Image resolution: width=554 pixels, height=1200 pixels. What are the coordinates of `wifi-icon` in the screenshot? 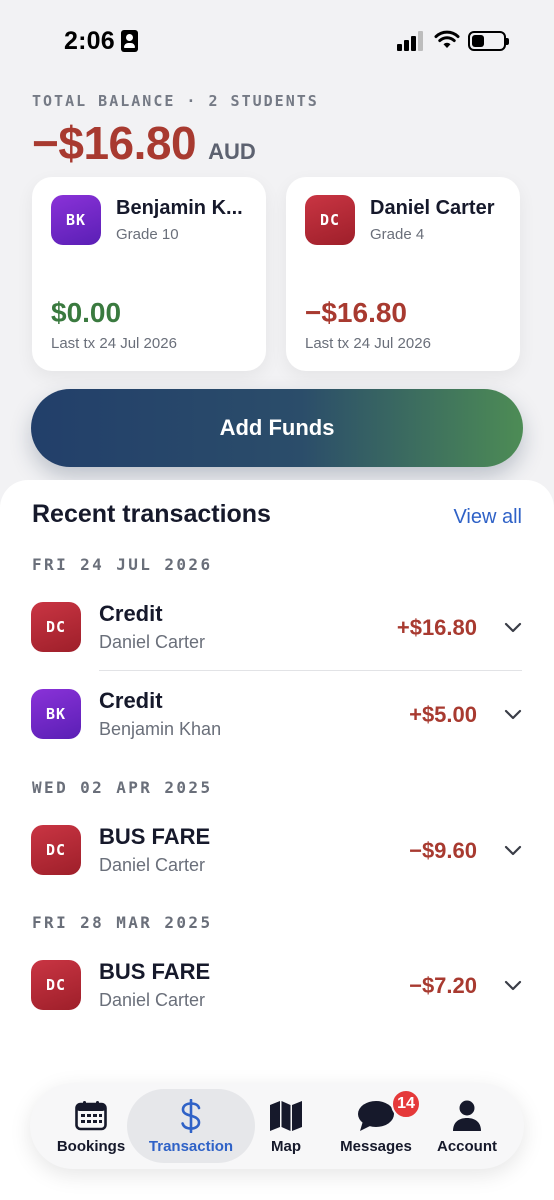 It's located at (447, 42).